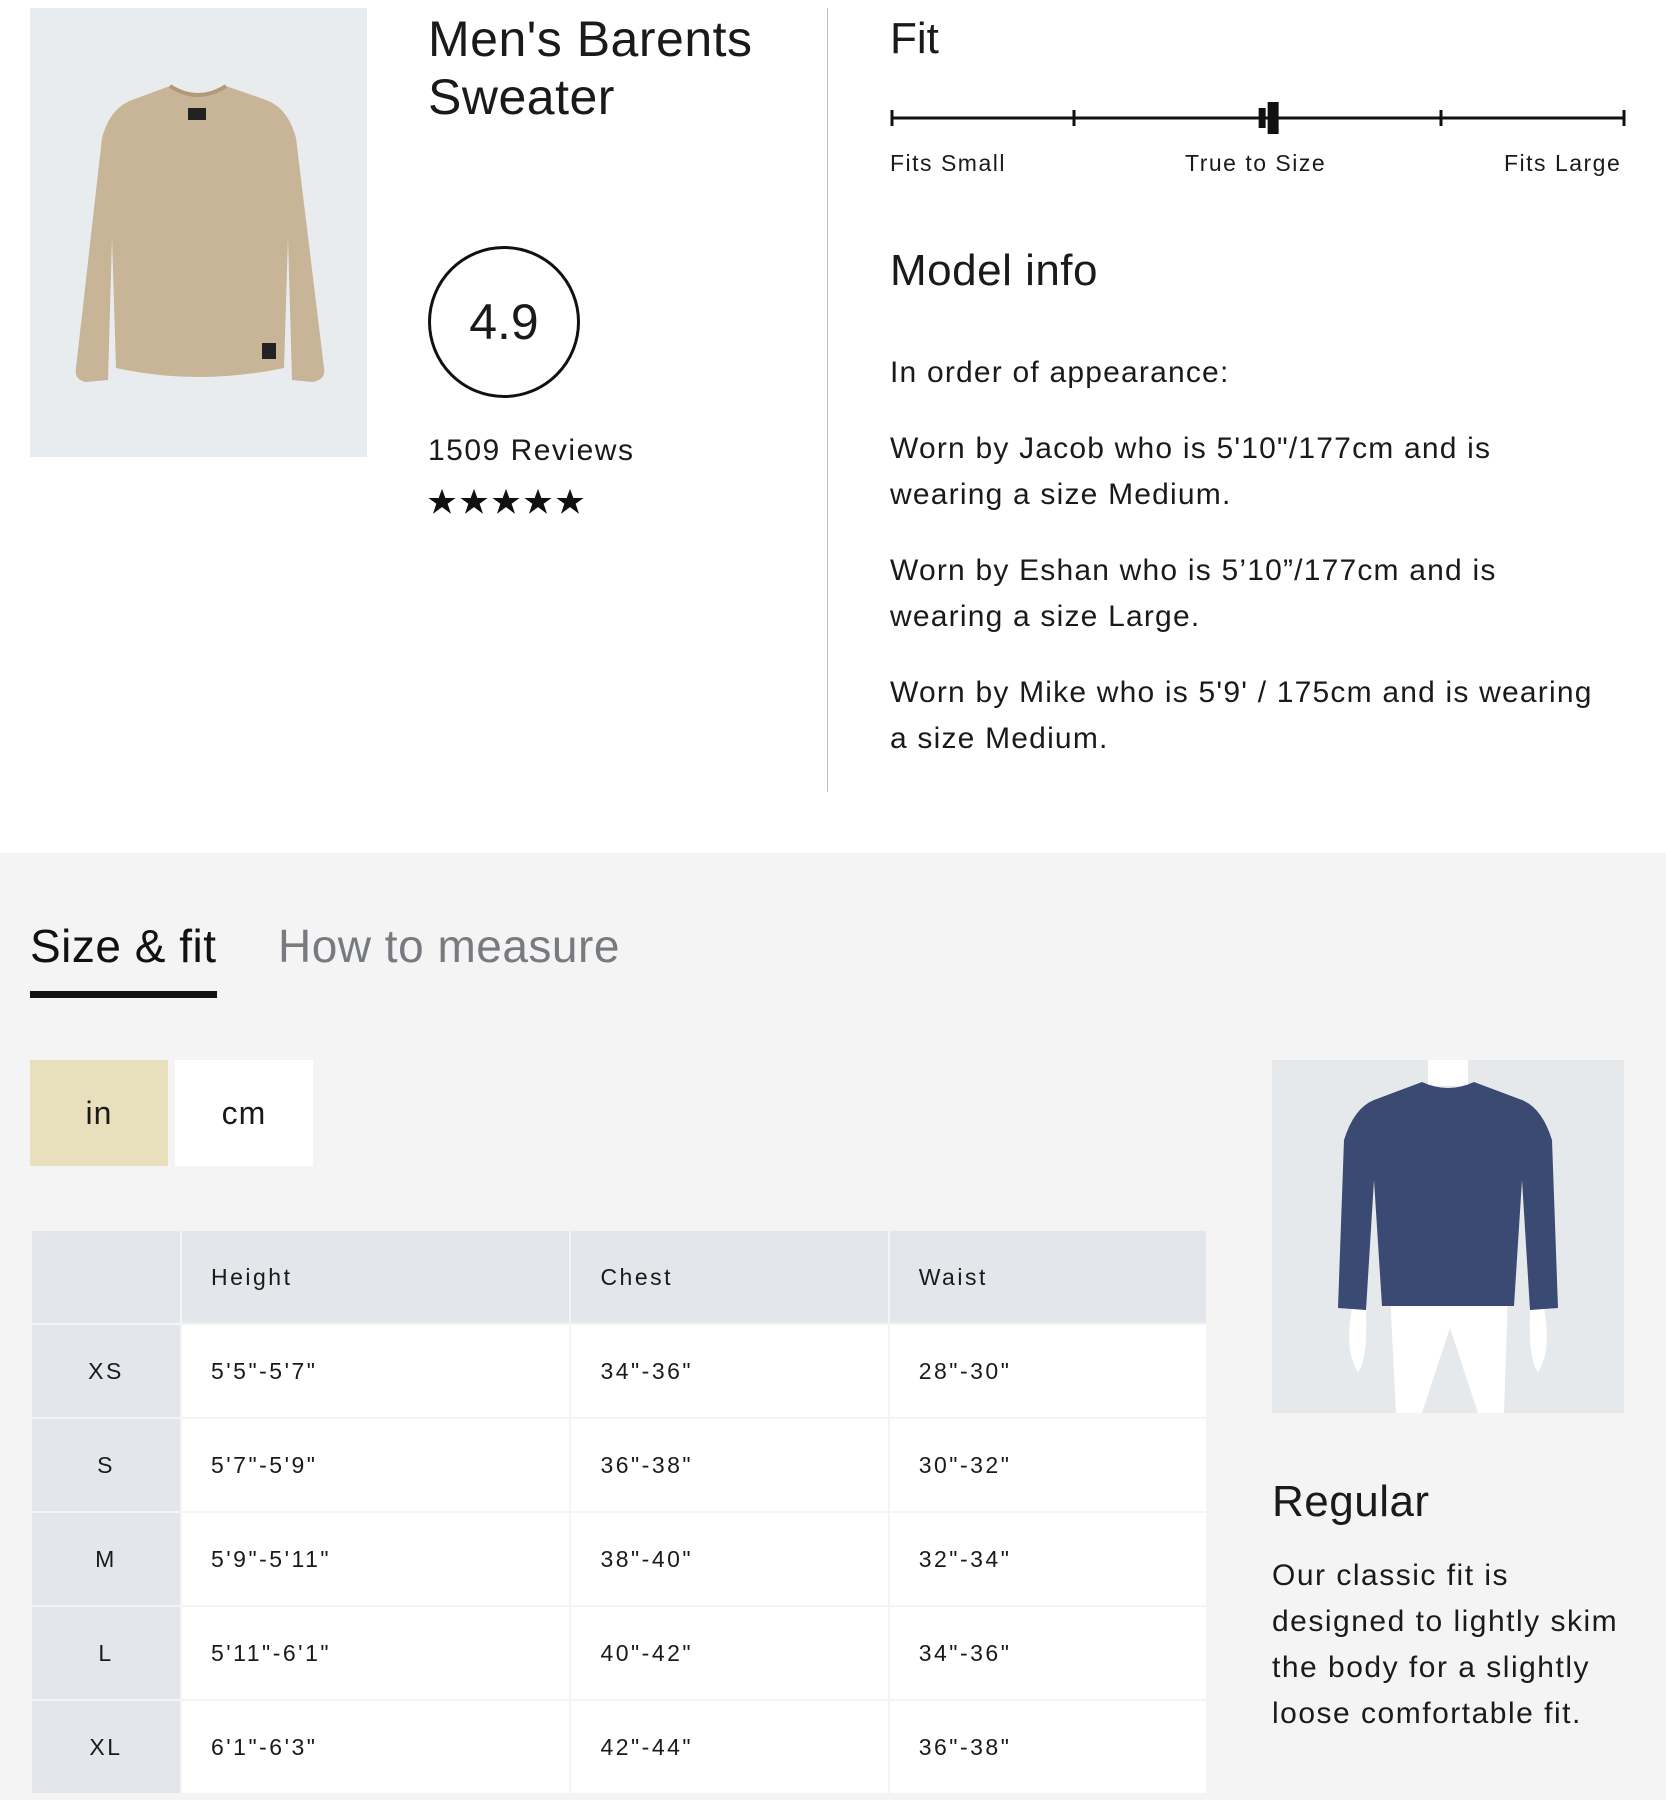 This screenshot has height=1800, width=1666. I want to click on waist-cell: 32"-34", so click(1047, 1559).